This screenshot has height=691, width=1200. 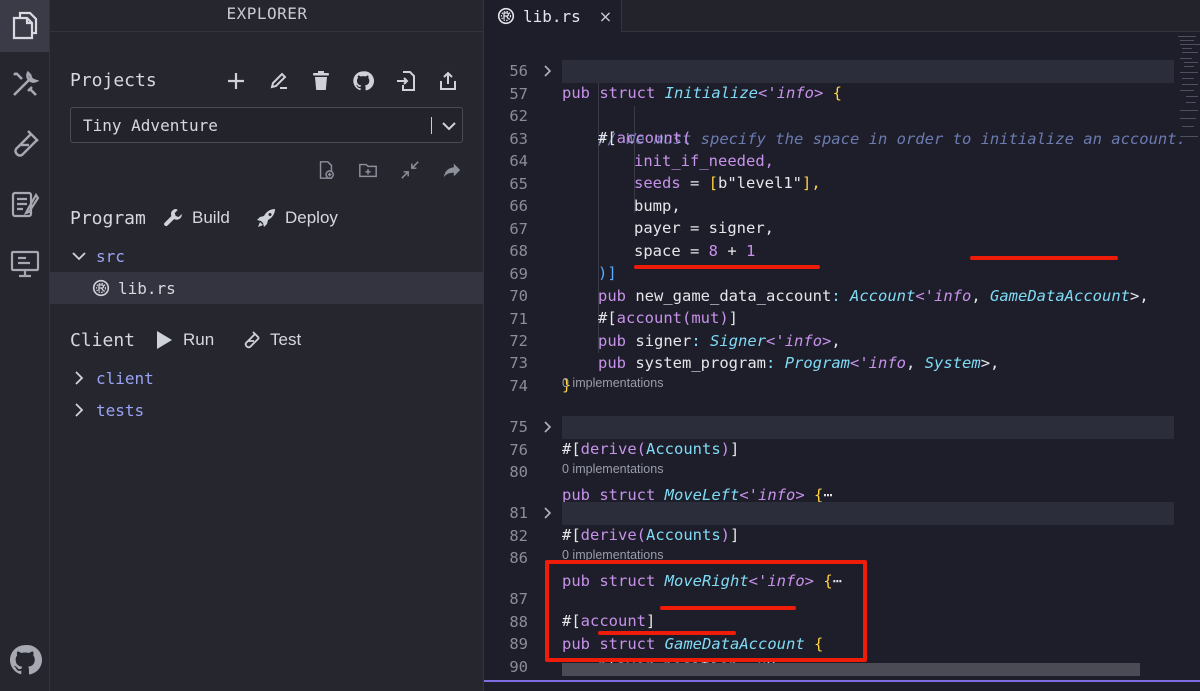 What do you see at coordinates (368, 170) in the screenshot?
I see `new-folder-icon` at bounding box center [368, 170].